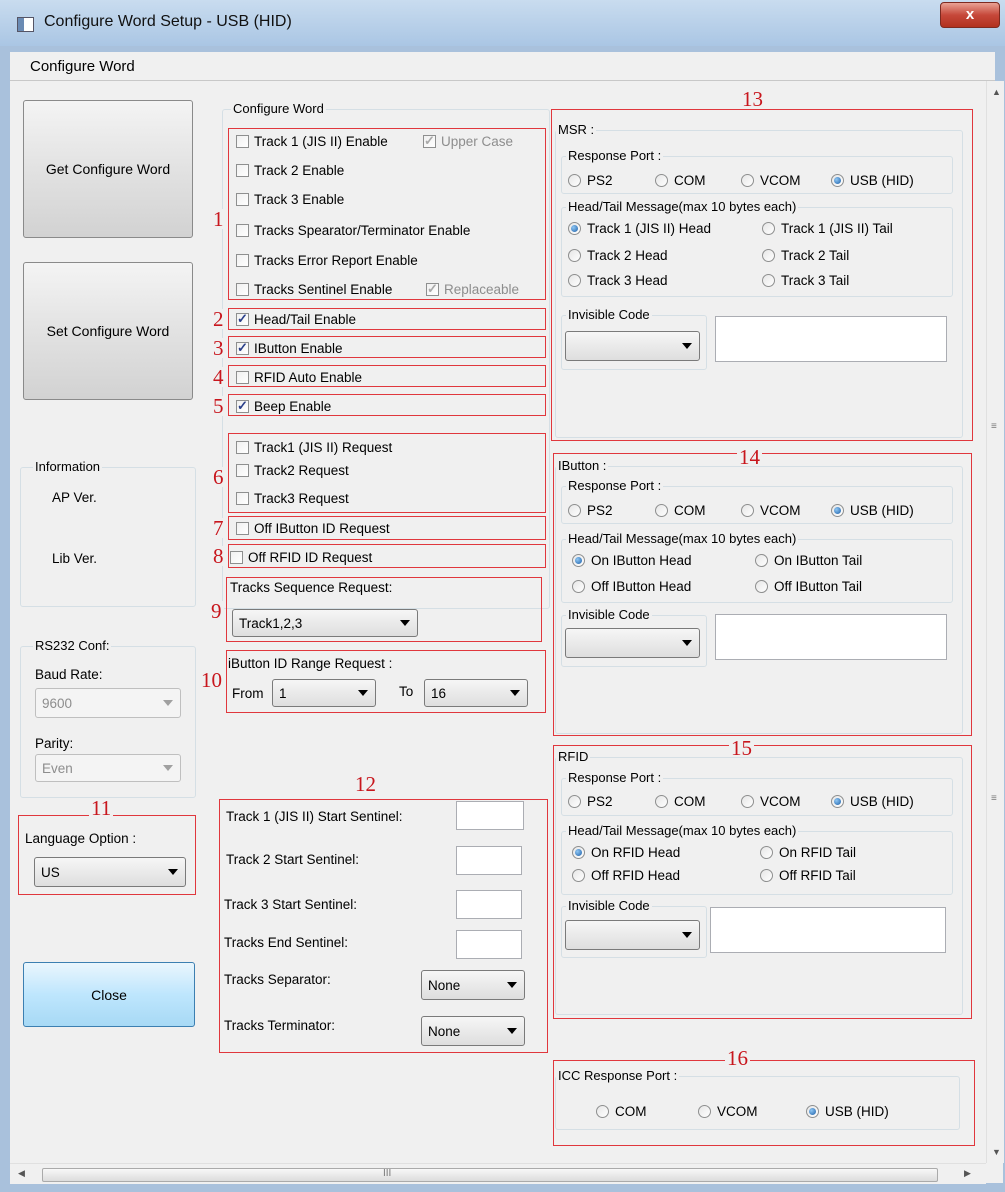  What do you see at coordinates (296, 319) in the screenshot?
I see `head-tail-enable-checkbox: Head/Tail Enable` at bounding box center [296, 319].